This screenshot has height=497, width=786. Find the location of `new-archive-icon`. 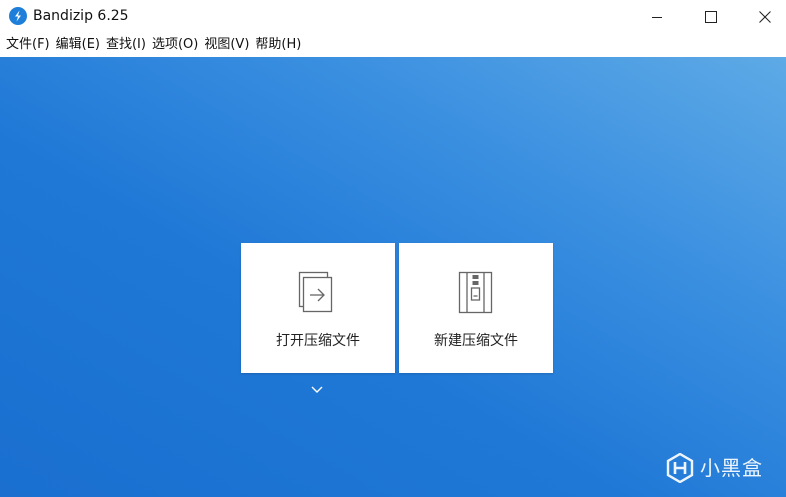

new-archive-icon is located at coordinates (475, 292).